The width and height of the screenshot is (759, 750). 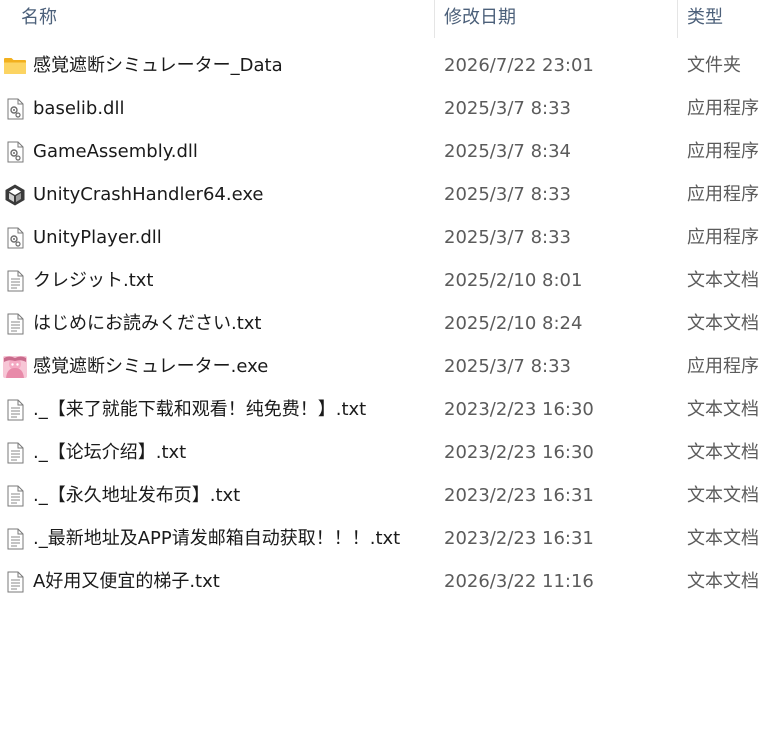 What do you see at coordinates (158, 65) in the screenshot?
I see `file-name: 感覚遮断シミュレーター_Data` at bounding box center [158, 65].